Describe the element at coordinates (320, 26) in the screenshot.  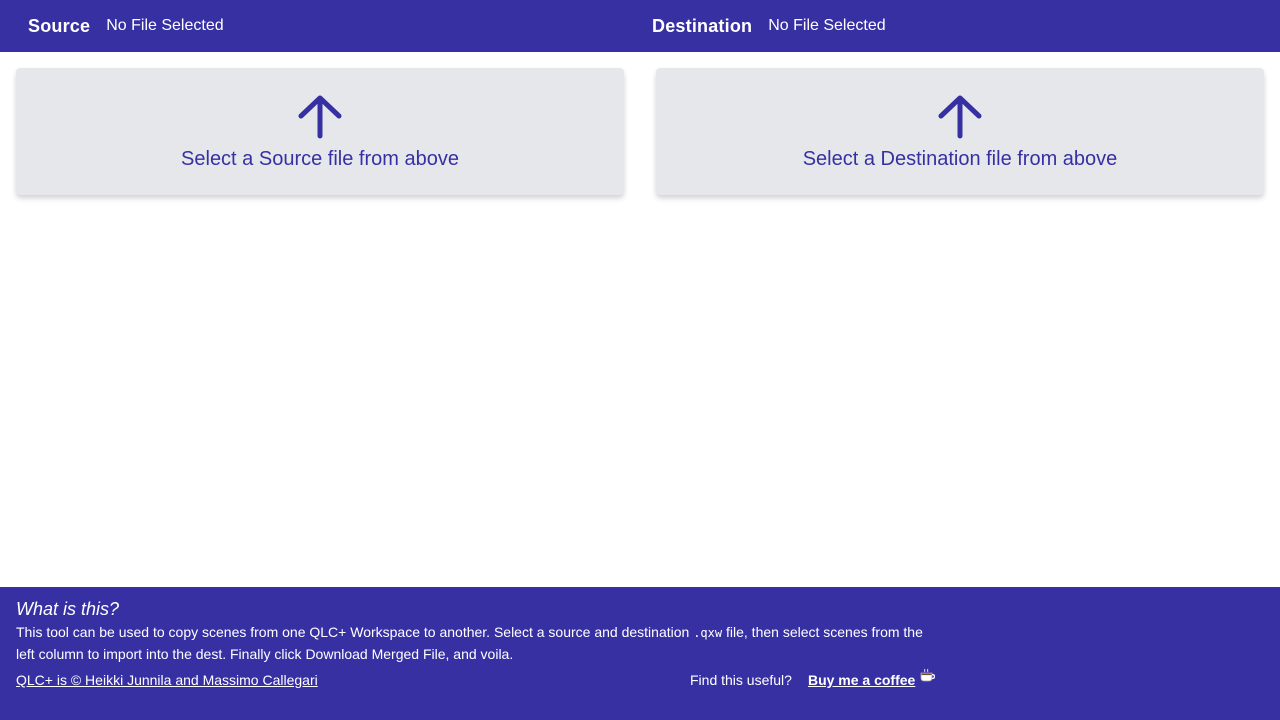
I see `source-header: Source No File Selected` at that location.